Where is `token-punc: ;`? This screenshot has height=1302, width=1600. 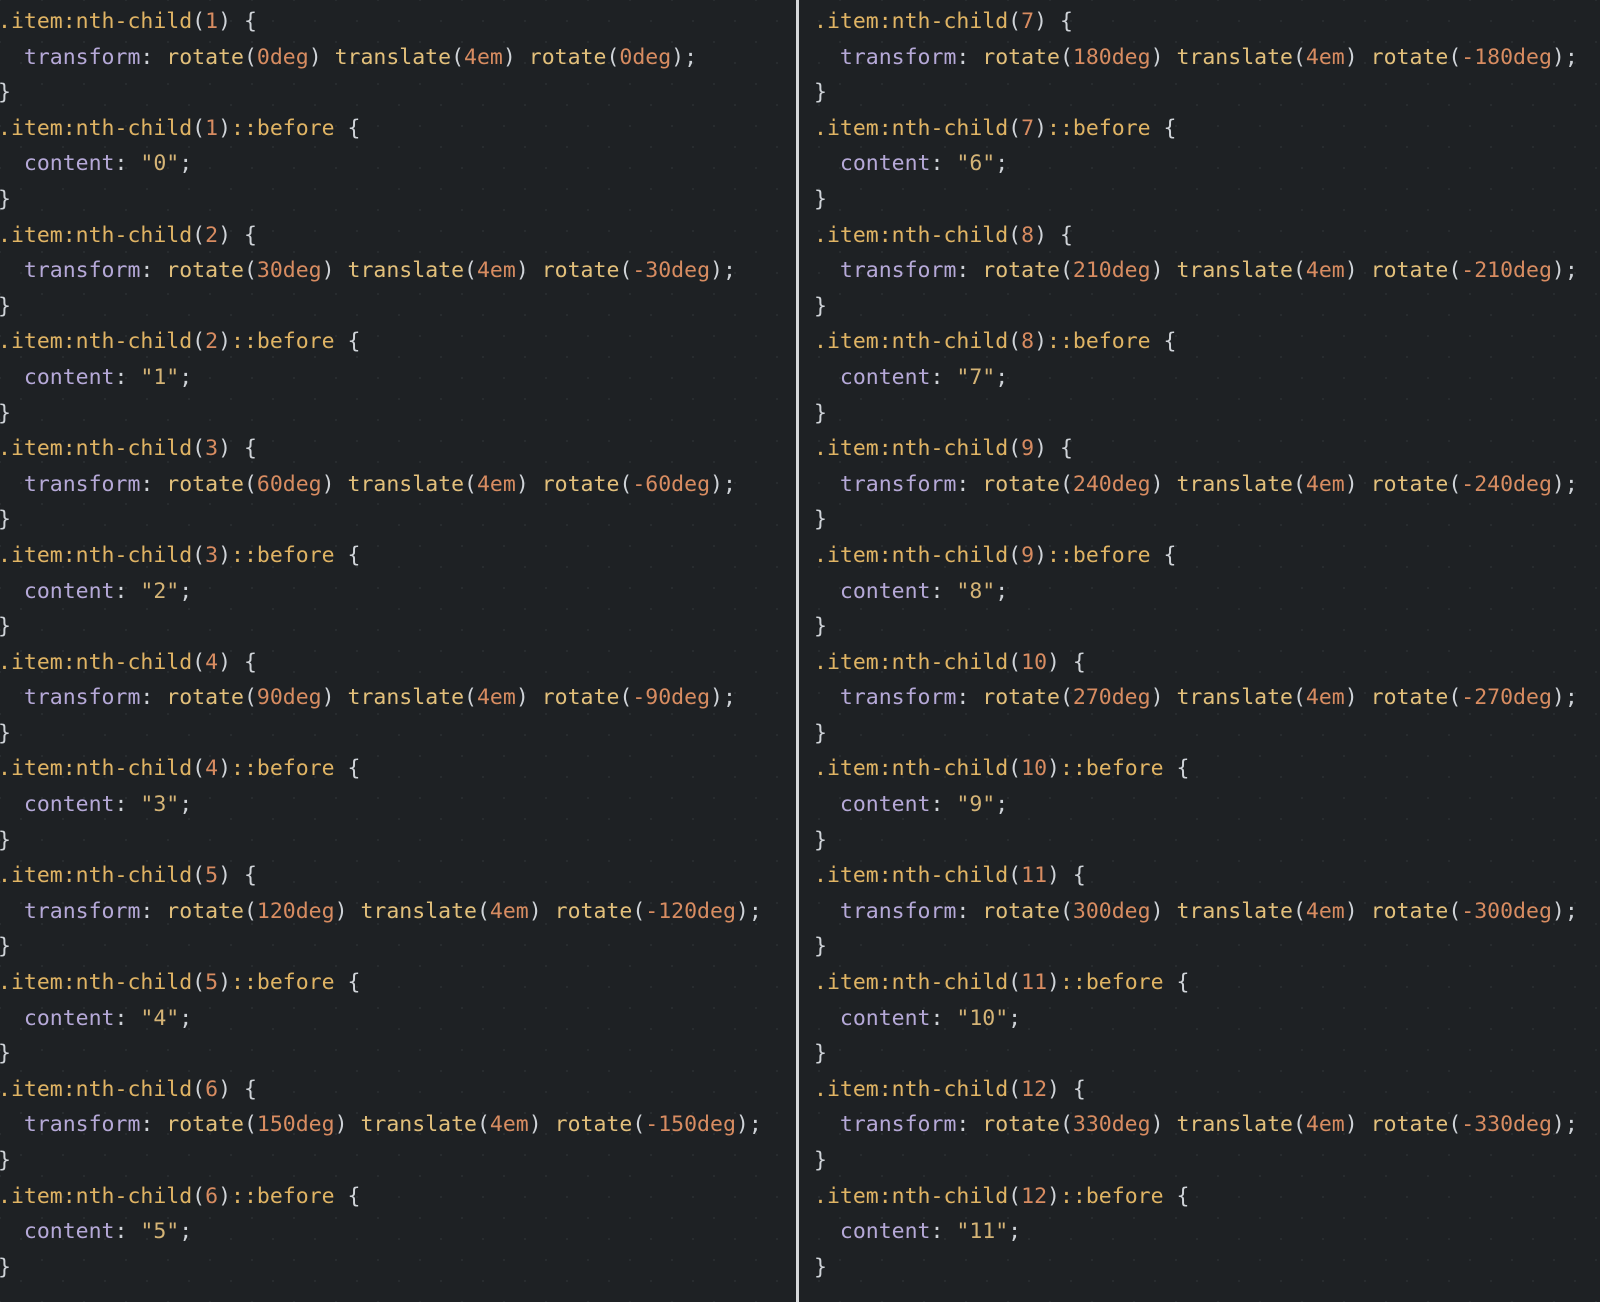
token-punc: ; is located at coordinates (1002, 805).